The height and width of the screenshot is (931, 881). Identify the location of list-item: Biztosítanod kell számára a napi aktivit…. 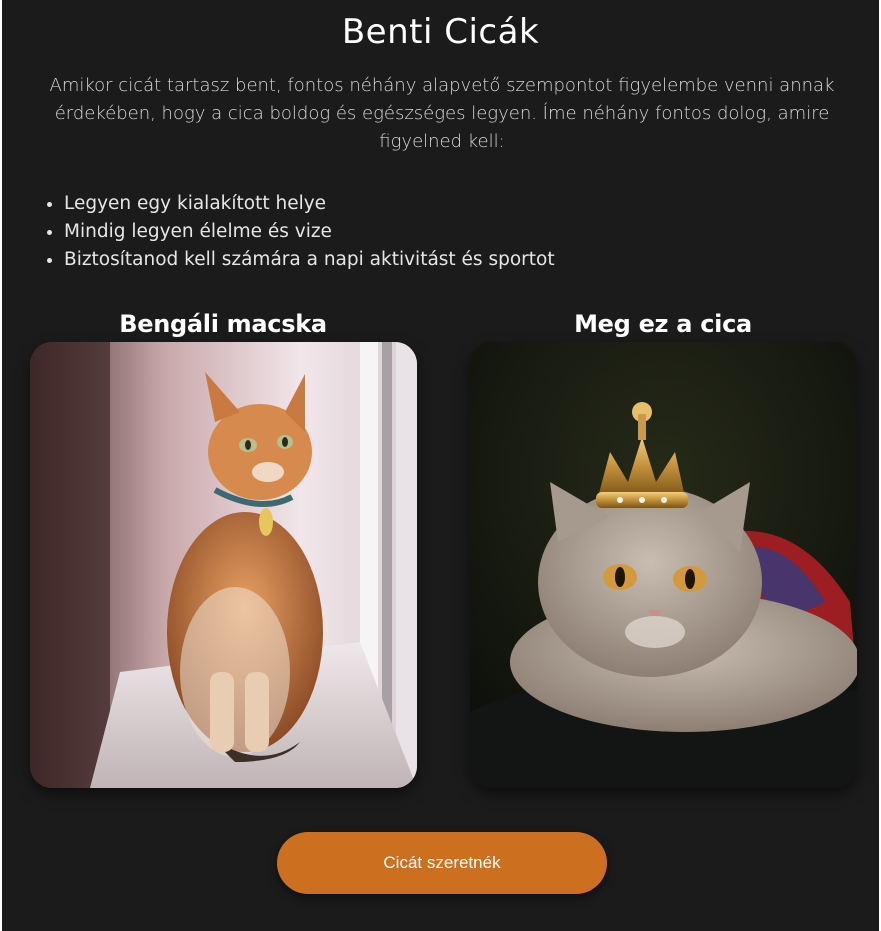
(309, 260).